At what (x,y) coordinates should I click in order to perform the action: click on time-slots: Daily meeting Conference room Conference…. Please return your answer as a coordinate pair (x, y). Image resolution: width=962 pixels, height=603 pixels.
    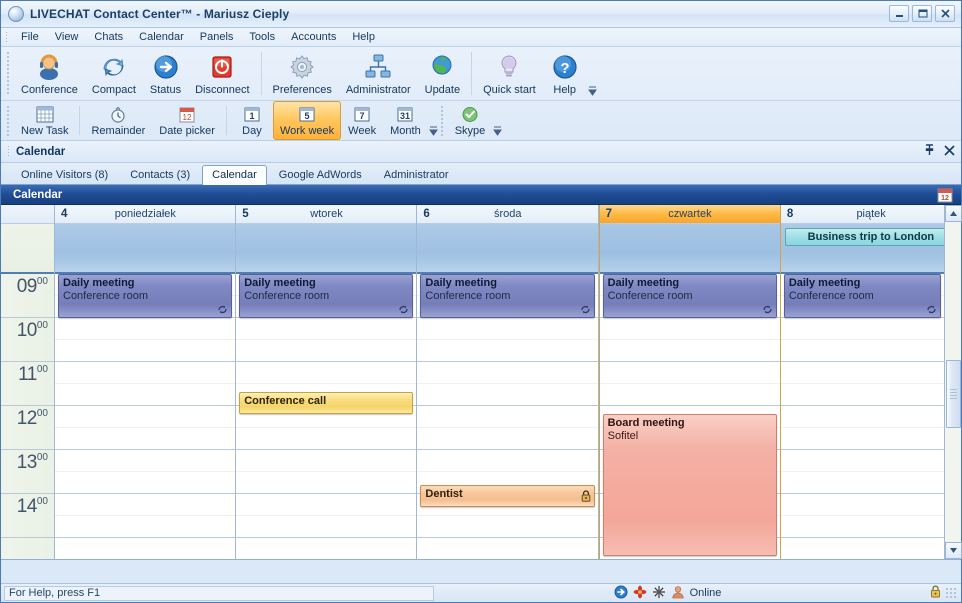
    Looking at the image, I should click on (326, 416).